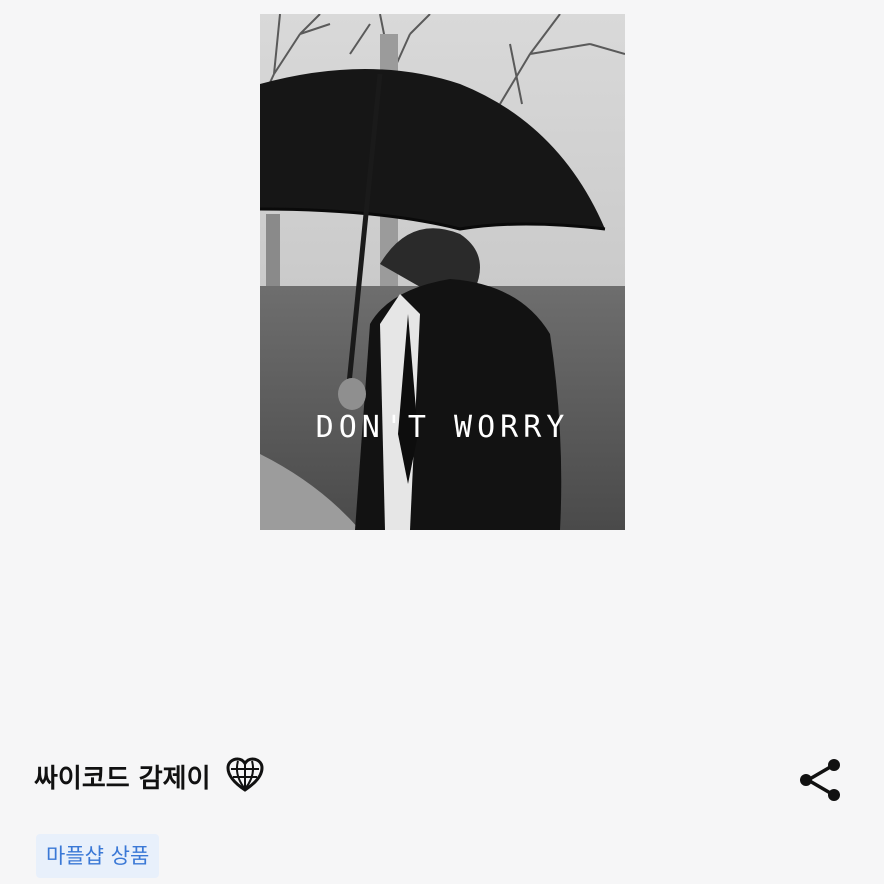 The height and width of the screenshot is (884, 884). What do you see at coordinates (98, 856) in the screenshot?
I see `shop-badge: 마플샵 상품` at bounding box center [98, 856].